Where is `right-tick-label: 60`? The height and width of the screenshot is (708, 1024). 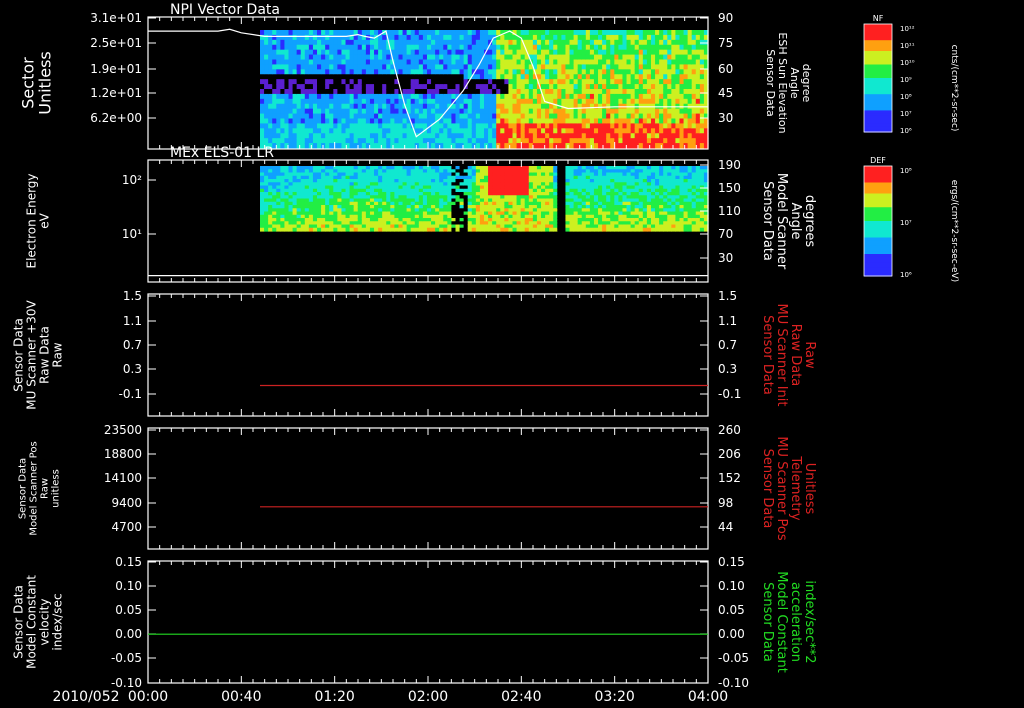
right-tick-label: 60 is located at coordinates (725, 69).